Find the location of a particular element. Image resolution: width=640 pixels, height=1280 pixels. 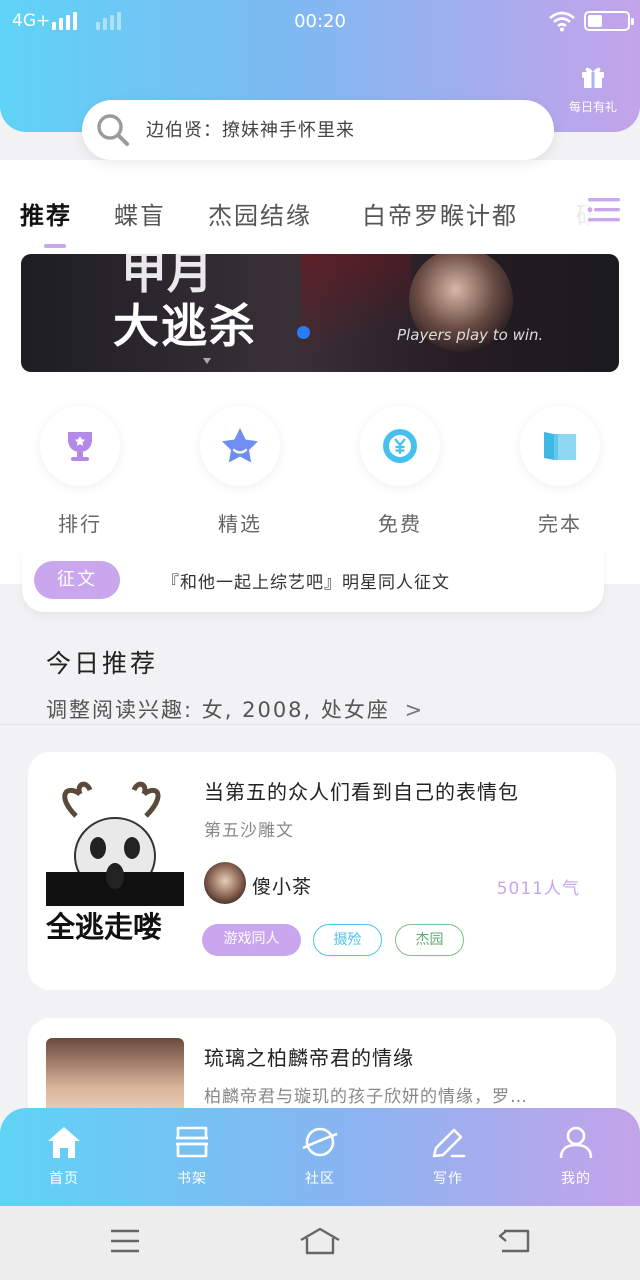

book-title: 琉璃之柏麟帝君的情缘 is located at coordinates (309, 1058).